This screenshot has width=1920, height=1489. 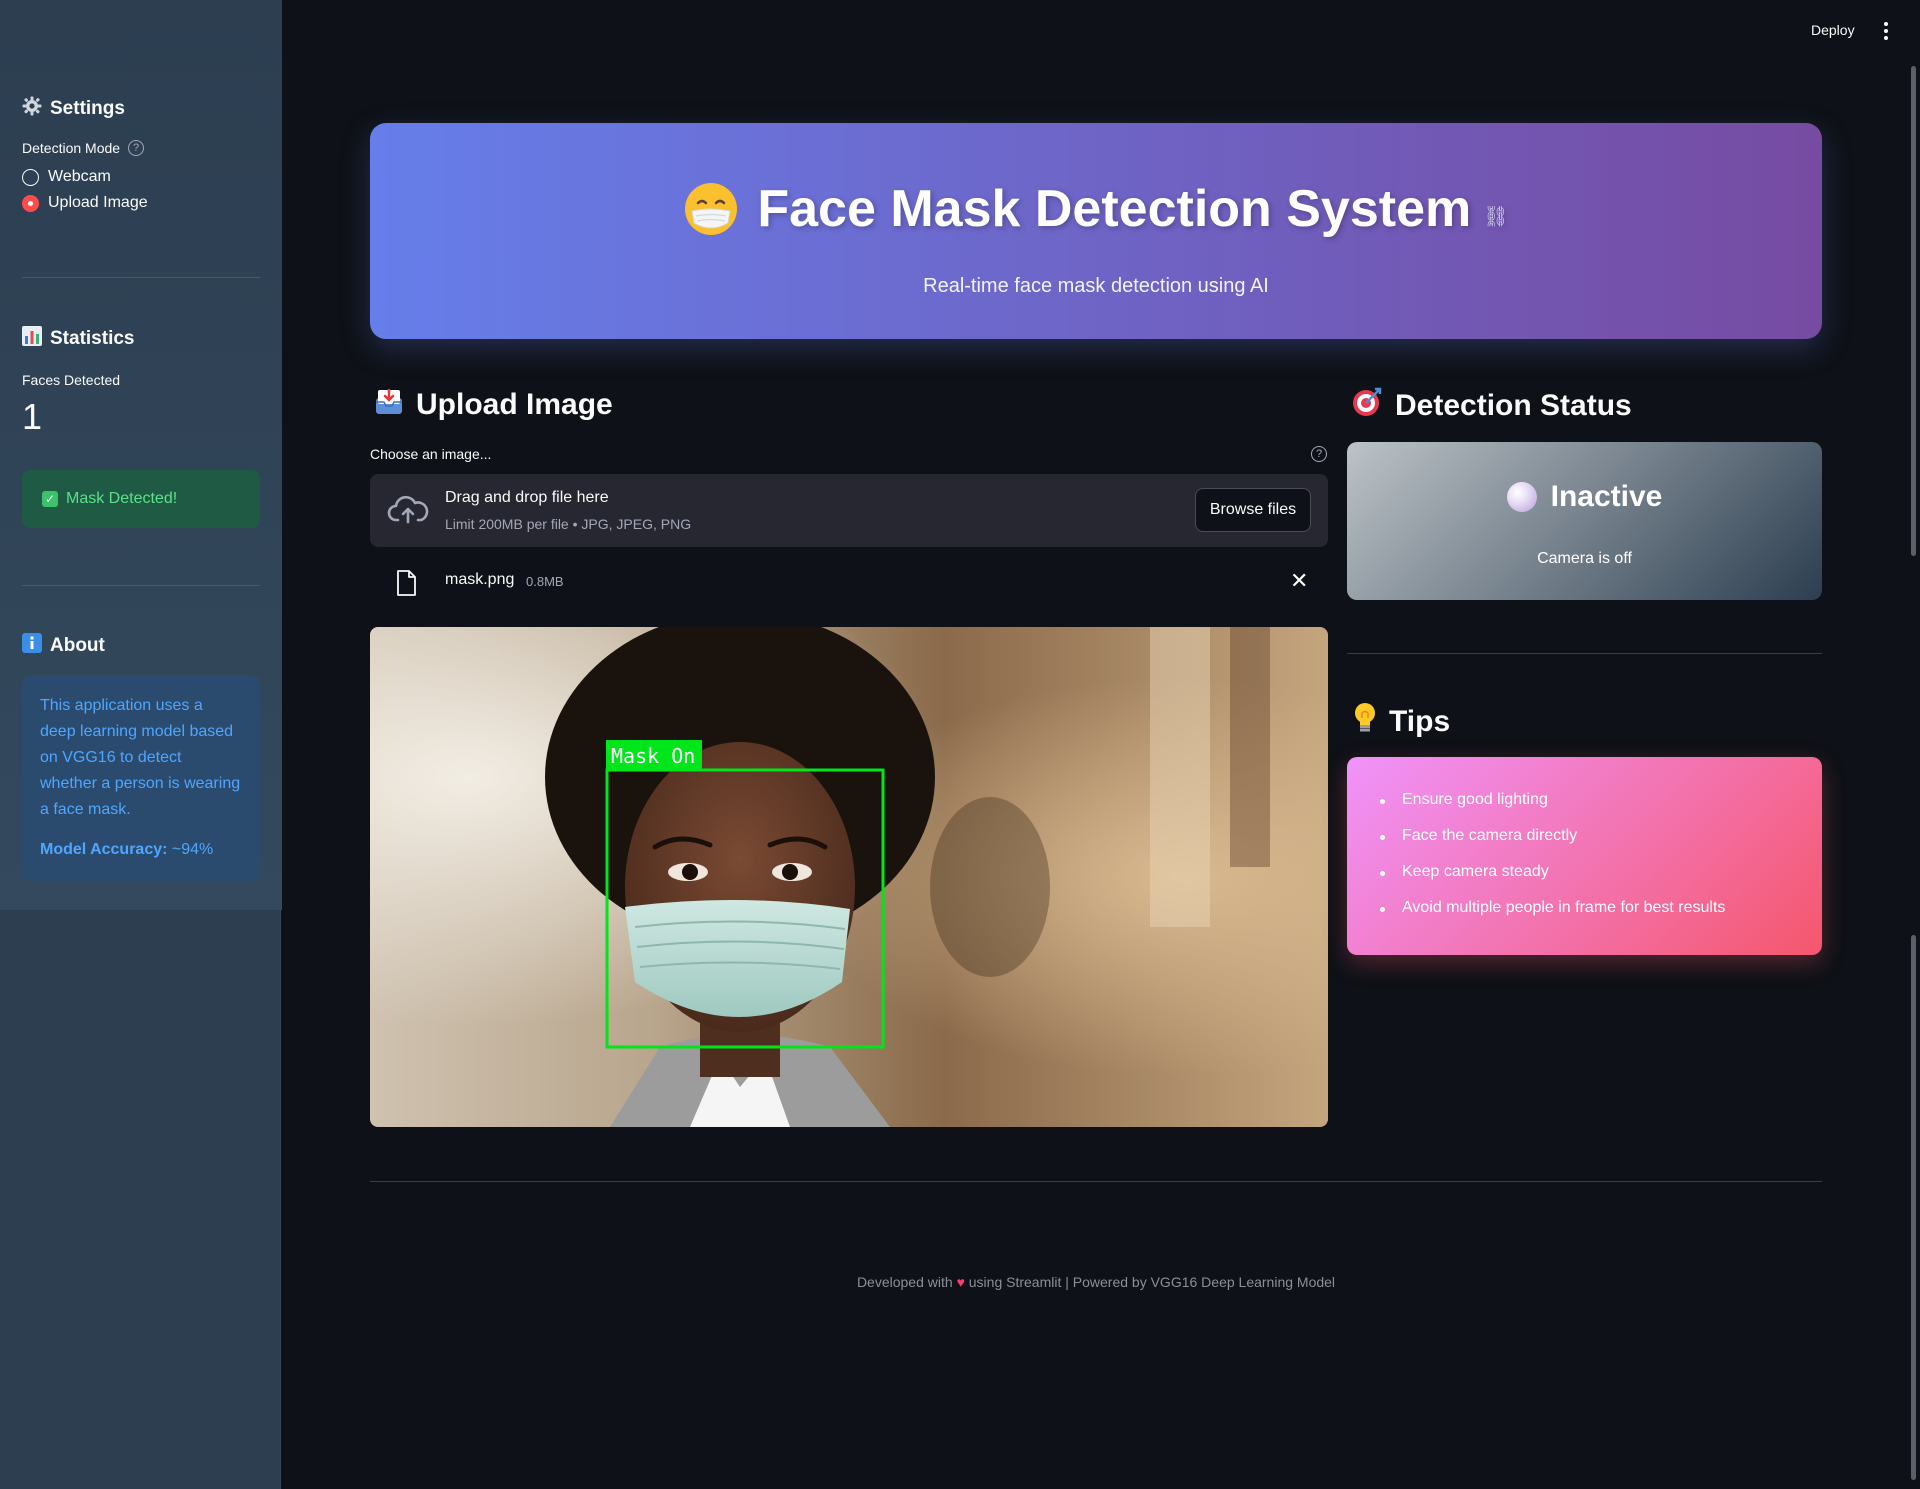 I want to click on radio-webcam-label: Webcam, so click(x=79, y=176).